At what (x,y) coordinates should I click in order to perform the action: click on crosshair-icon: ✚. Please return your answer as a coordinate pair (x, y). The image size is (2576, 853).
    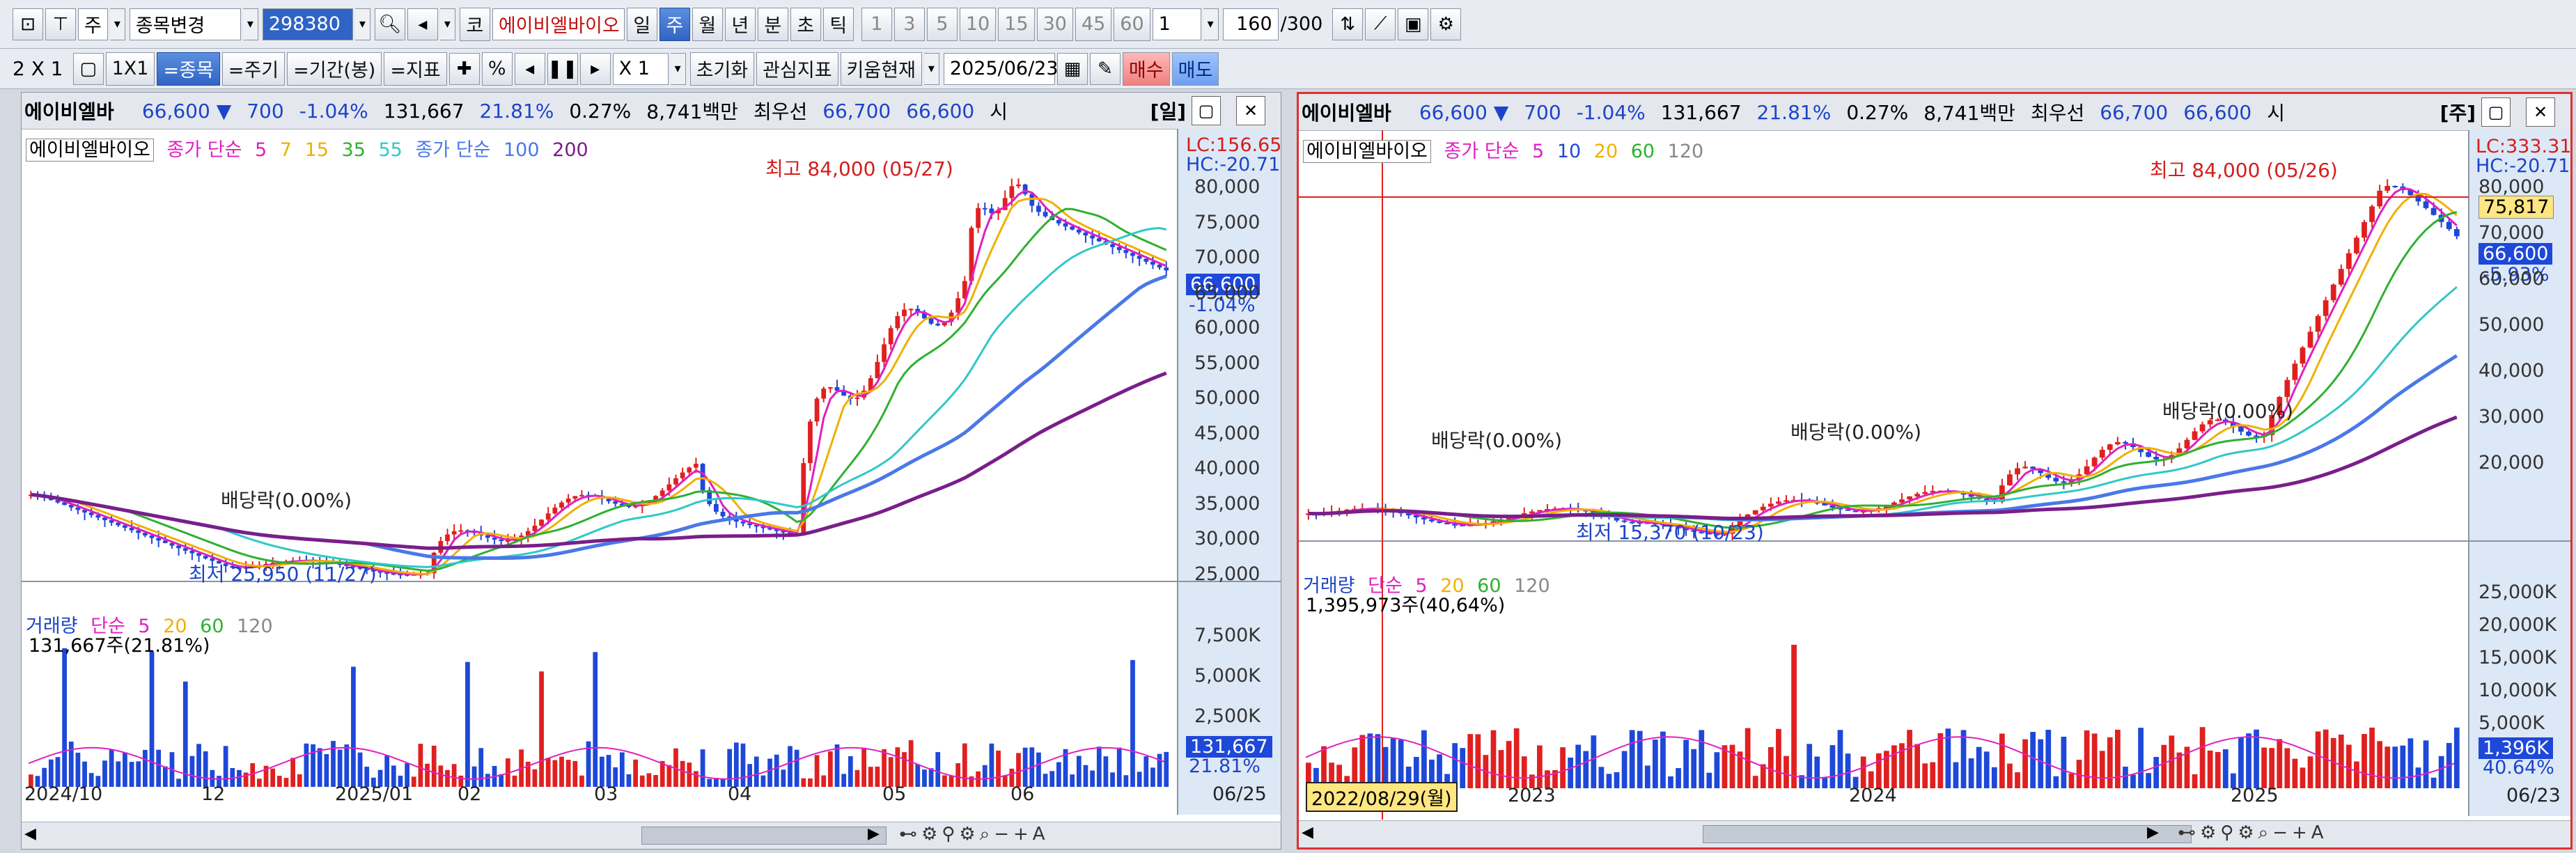
    Looking at the image, I should click on (464, 68).